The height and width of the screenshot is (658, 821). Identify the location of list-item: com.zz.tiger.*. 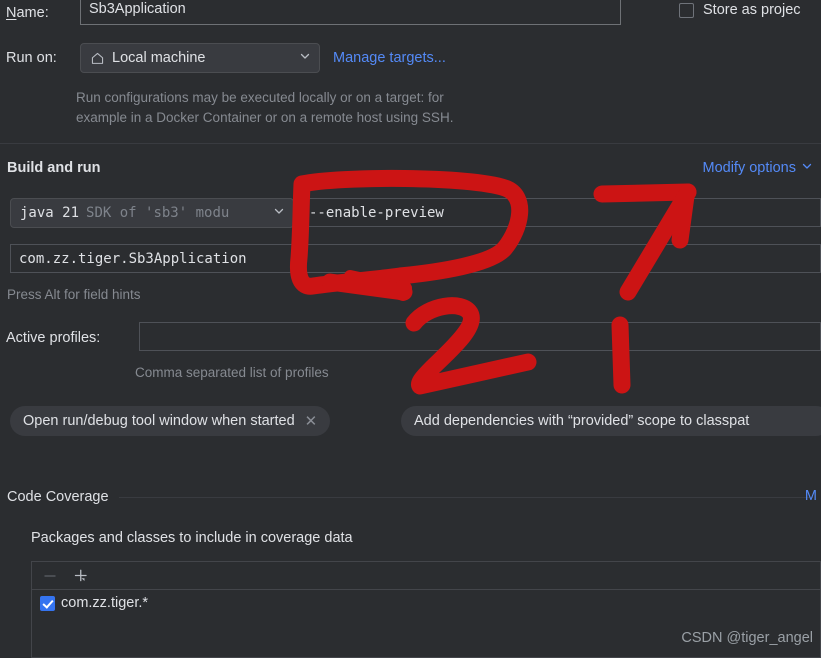
(426, 600).